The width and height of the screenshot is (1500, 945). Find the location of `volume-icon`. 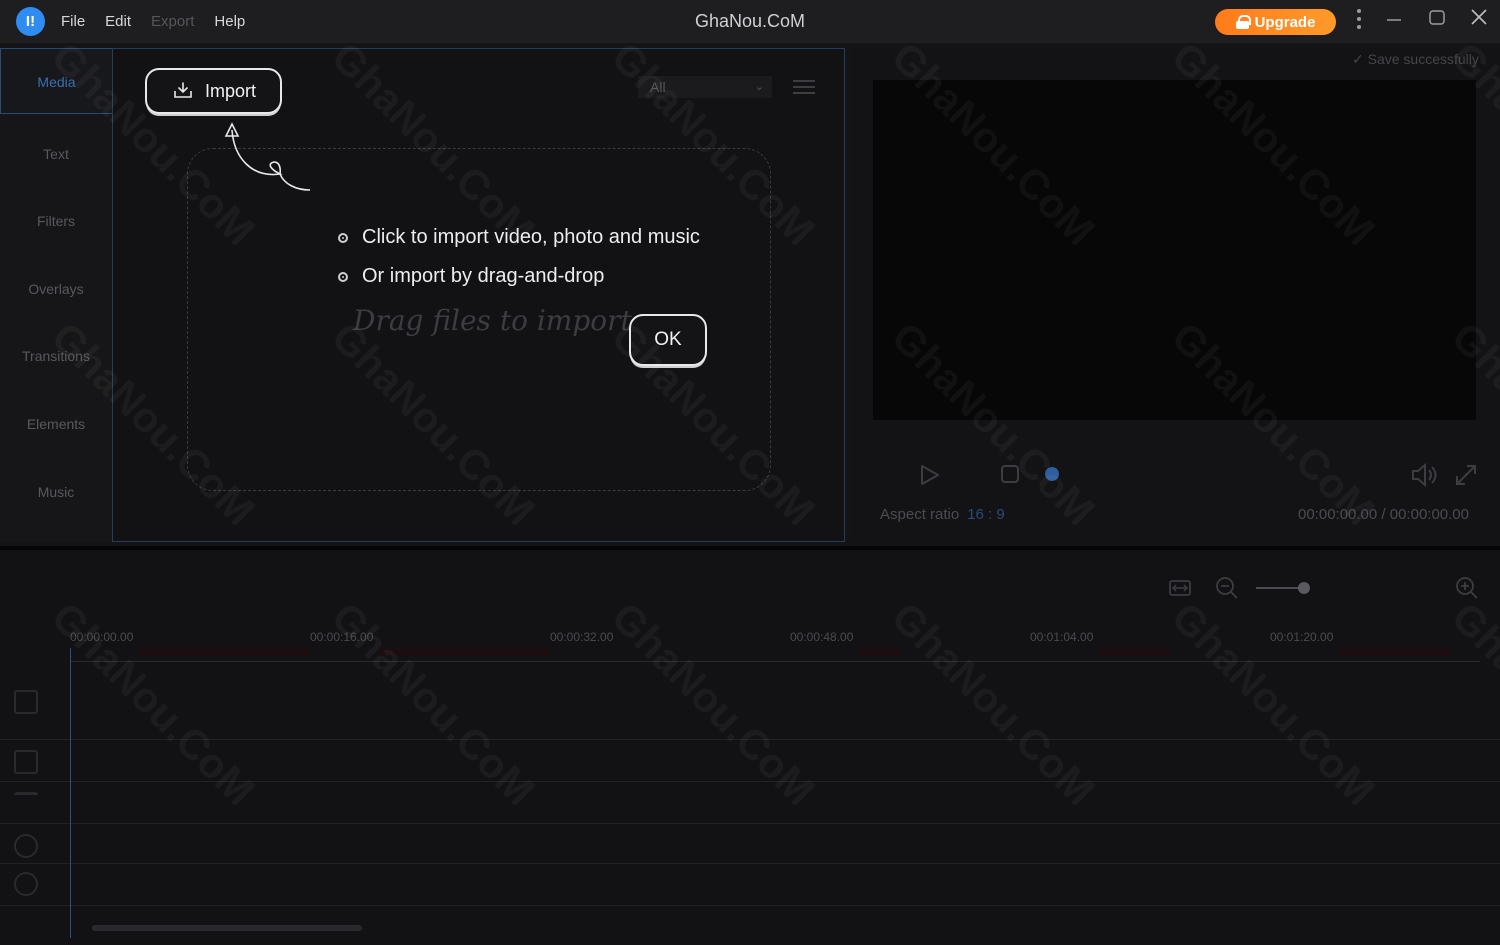

volume-icon is located at coordinates (1424, 475).